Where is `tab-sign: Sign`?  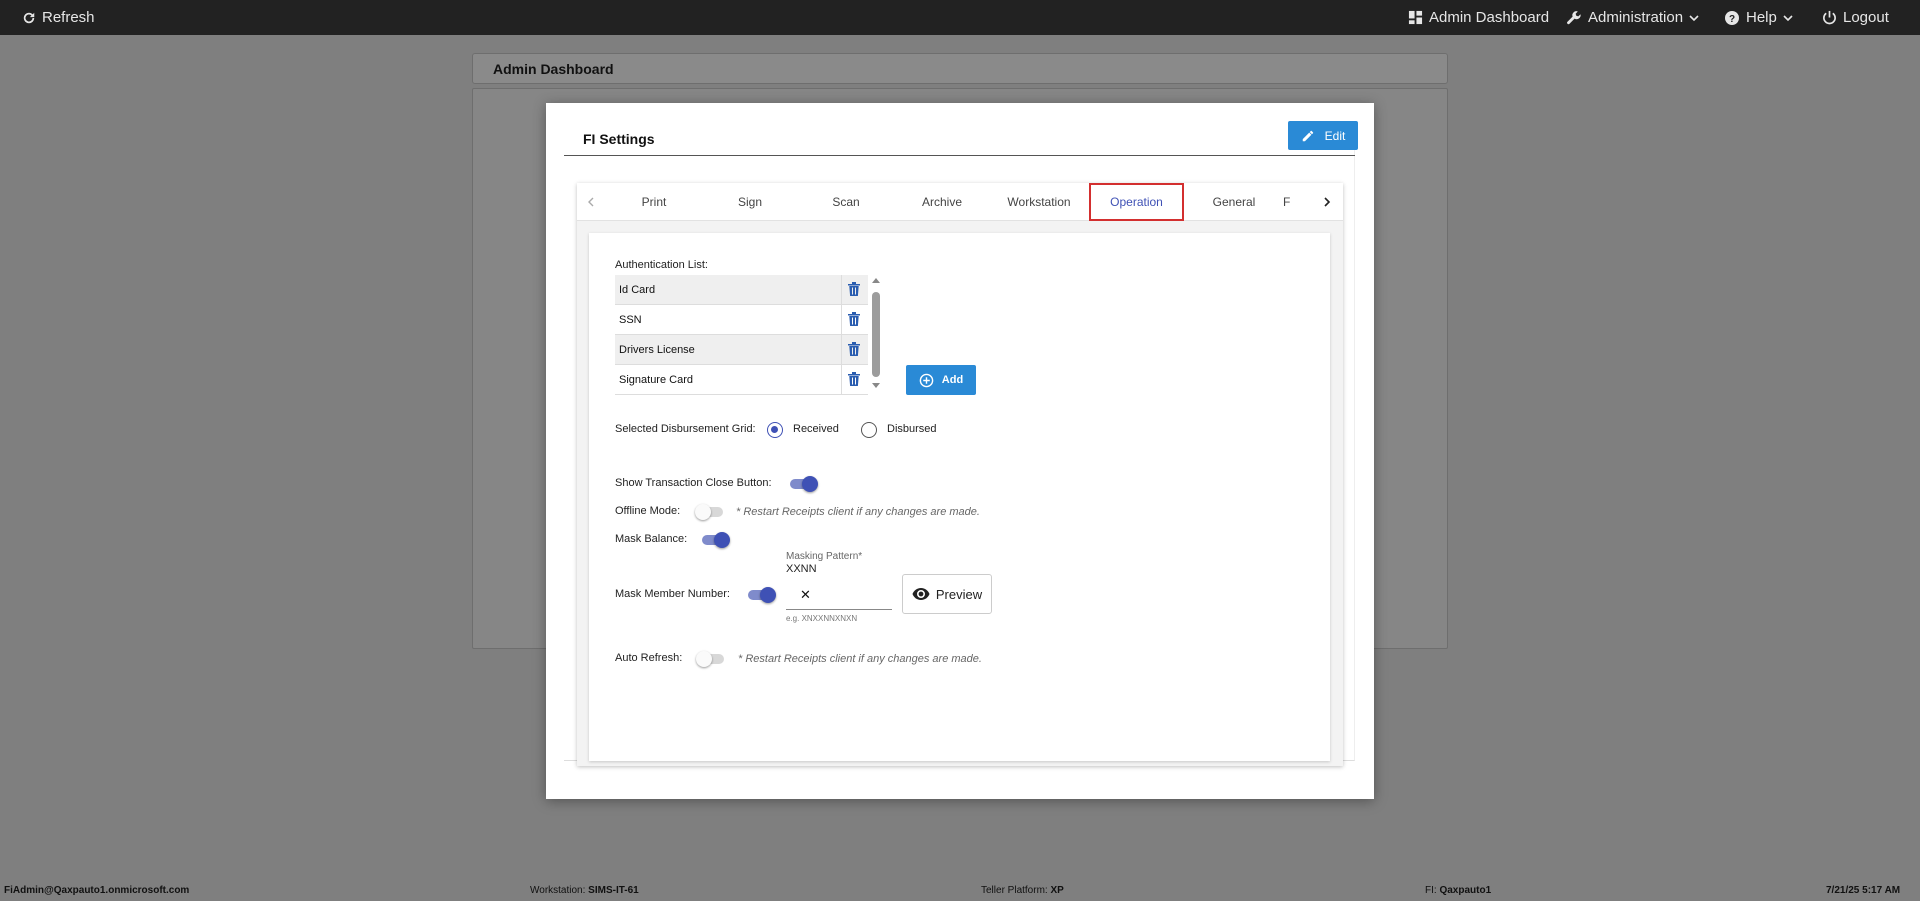 tab-sign: Sign is located at coordinates (750, 202).